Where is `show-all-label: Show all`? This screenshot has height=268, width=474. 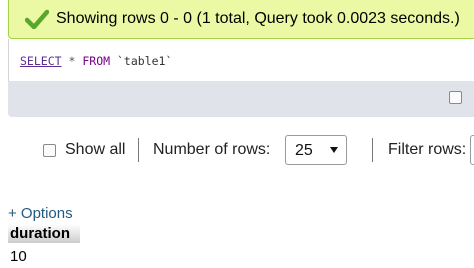 show-all-label: Show all is located at coordinates (95, 150).